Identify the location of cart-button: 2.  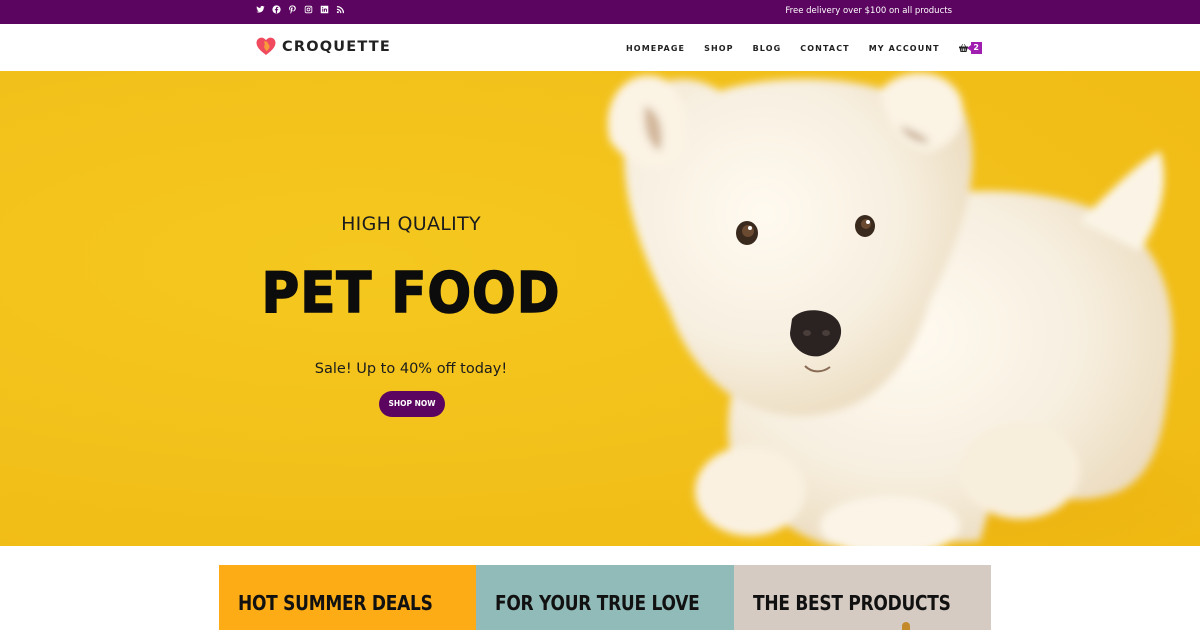
(970, 48).